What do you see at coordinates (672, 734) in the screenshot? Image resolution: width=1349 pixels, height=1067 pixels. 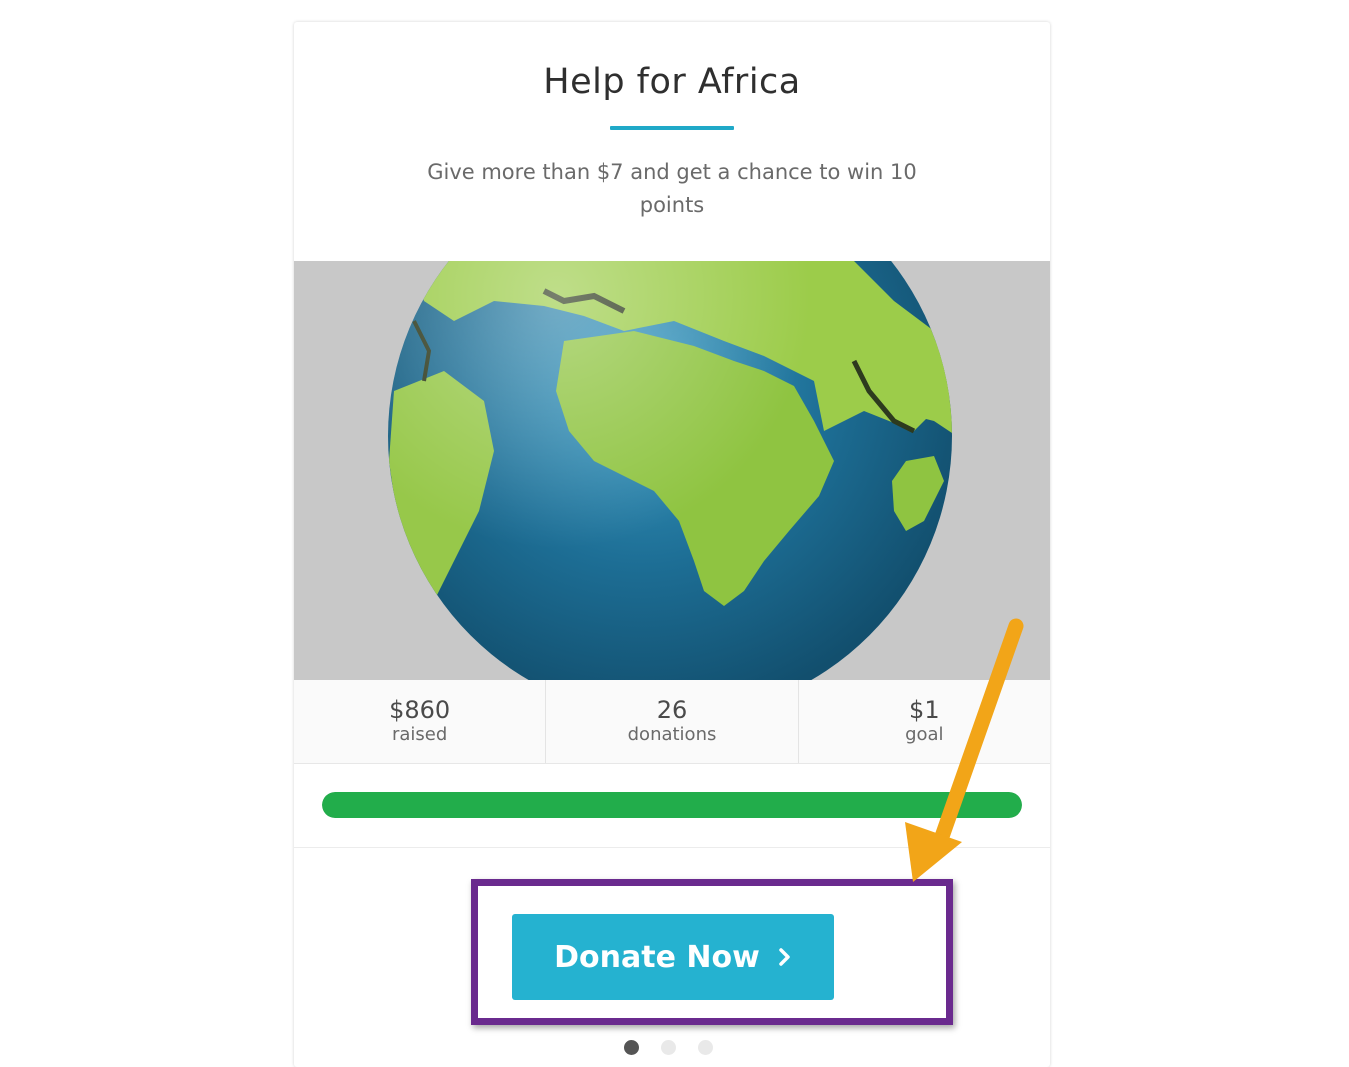 I see `donations-label: donations` at bounding box center [672, 734].